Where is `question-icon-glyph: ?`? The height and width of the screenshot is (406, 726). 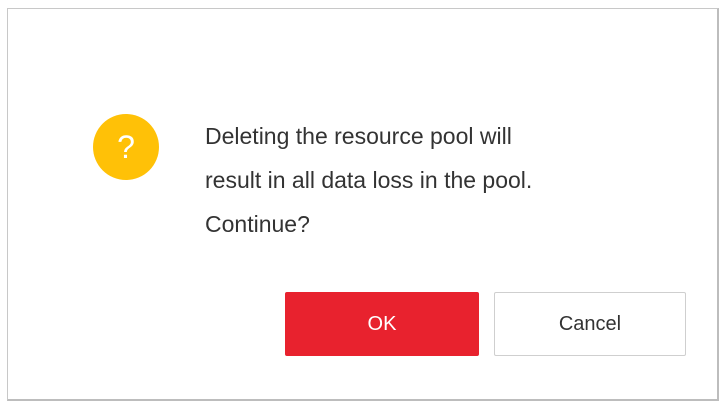 question-icon-glyph: ? is located at coordinates (126, 147).